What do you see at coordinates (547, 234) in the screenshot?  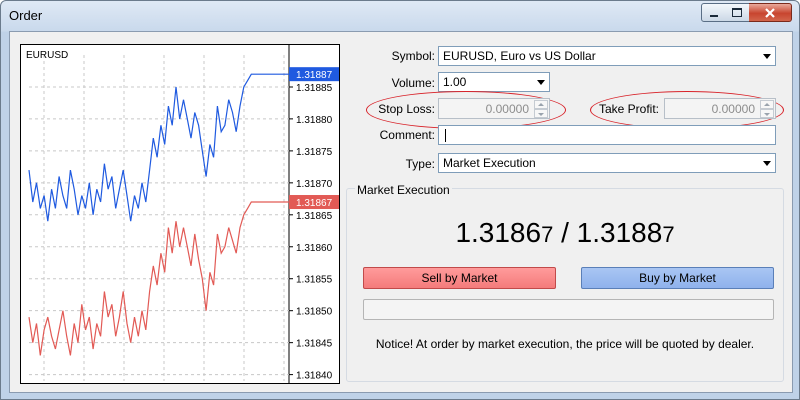 I see `bid-quote-pip: 7` at bounding box center [547, 234].